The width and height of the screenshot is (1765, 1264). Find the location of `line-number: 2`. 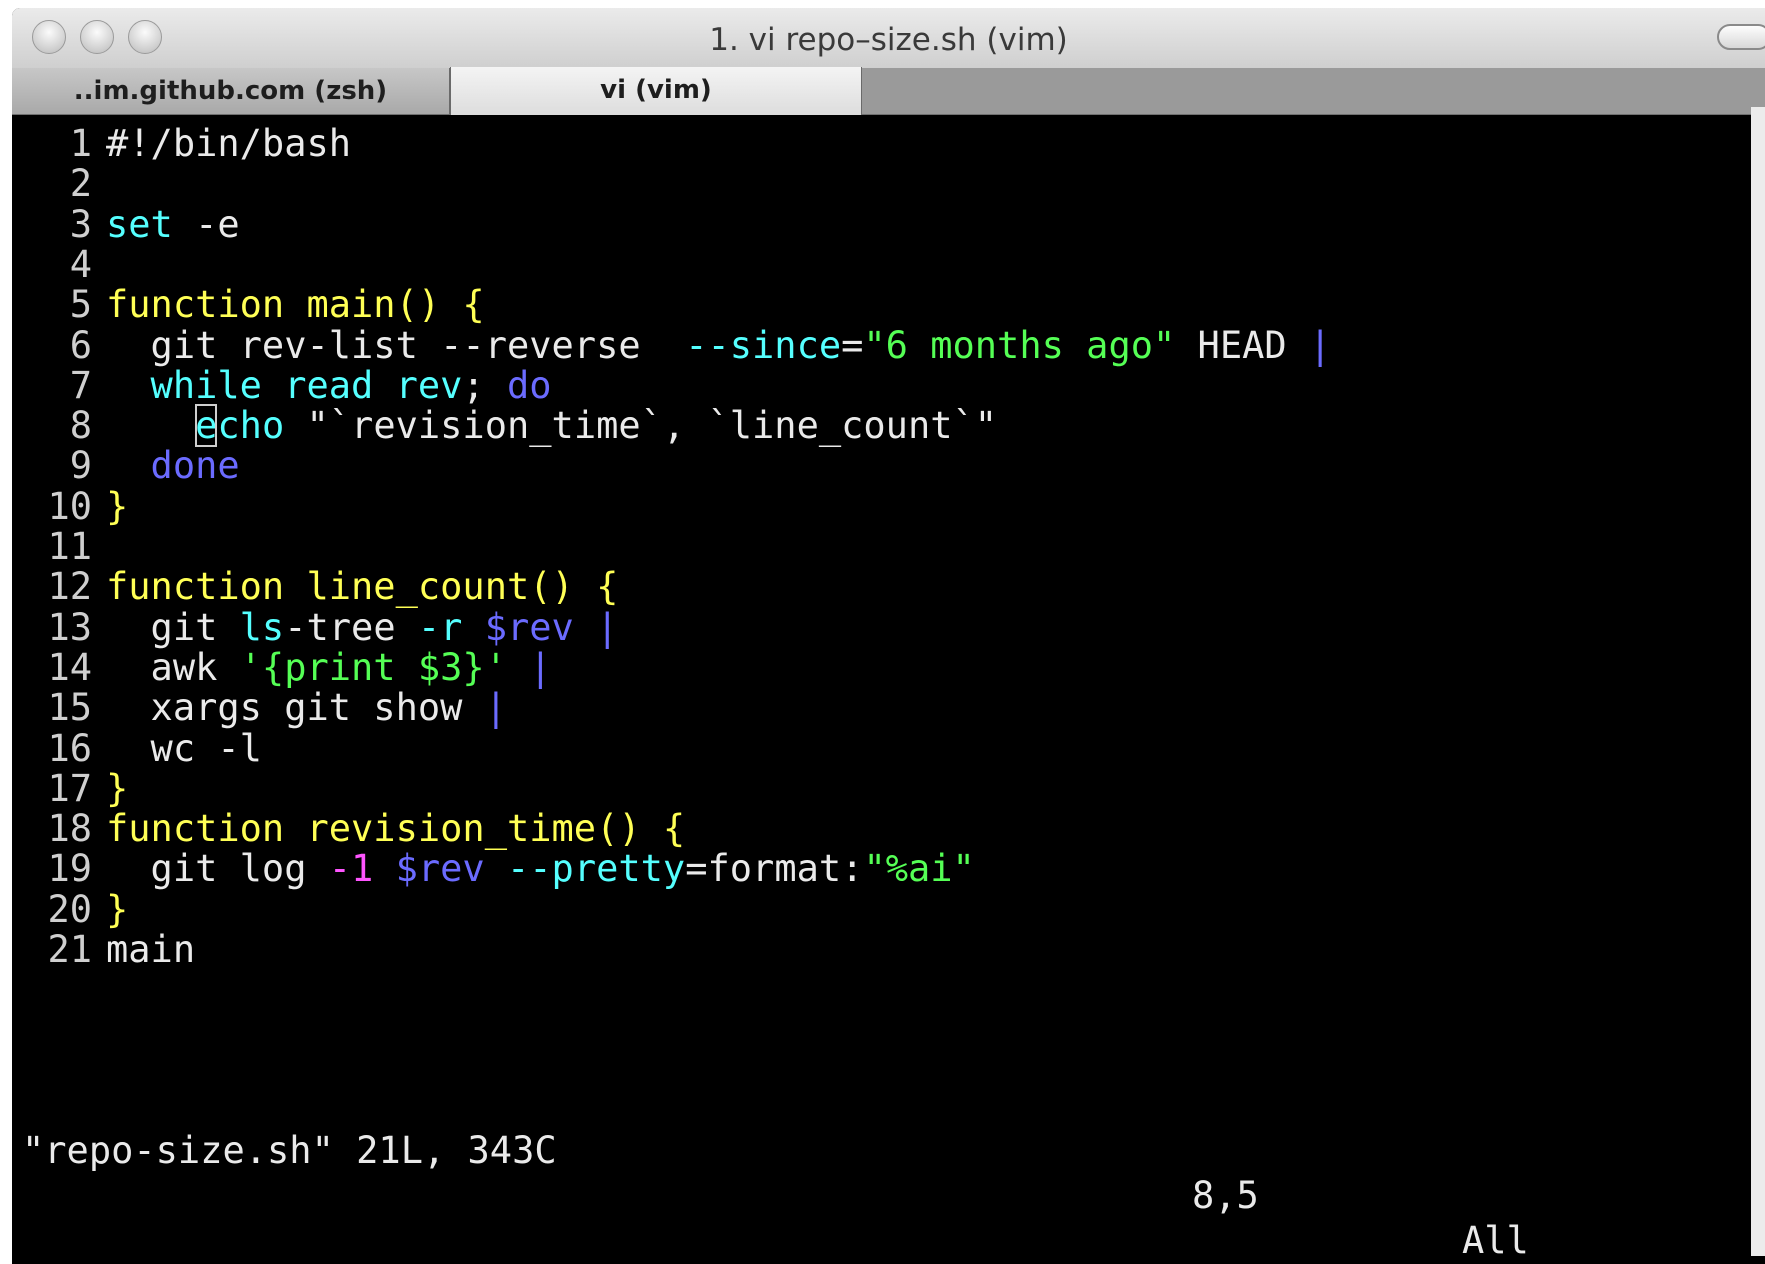

line-number: 2 is located at coordinates (80, 184).